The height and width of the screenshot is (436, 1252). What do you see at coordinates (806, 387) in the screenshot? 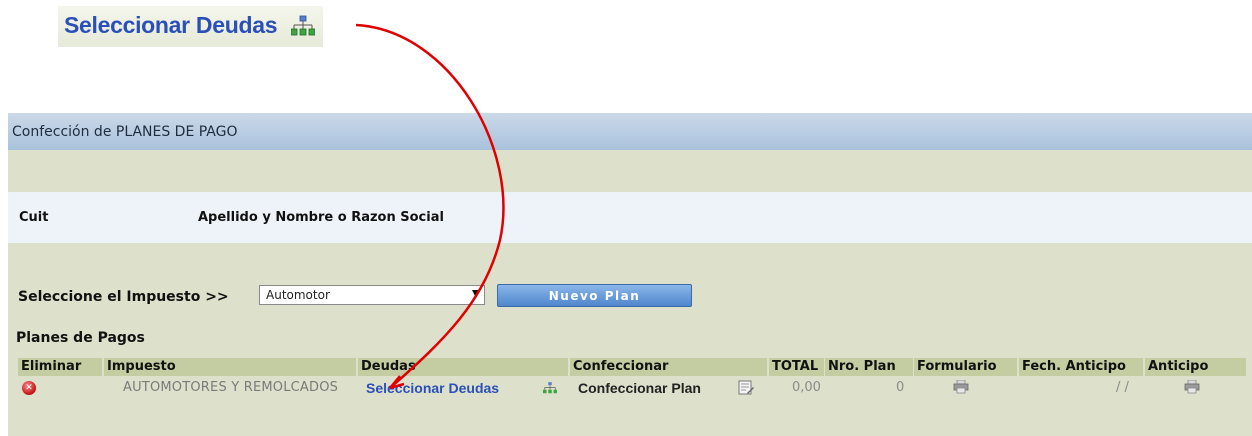
I see `cell-total: 0,00` at bounding box center [806, 387].